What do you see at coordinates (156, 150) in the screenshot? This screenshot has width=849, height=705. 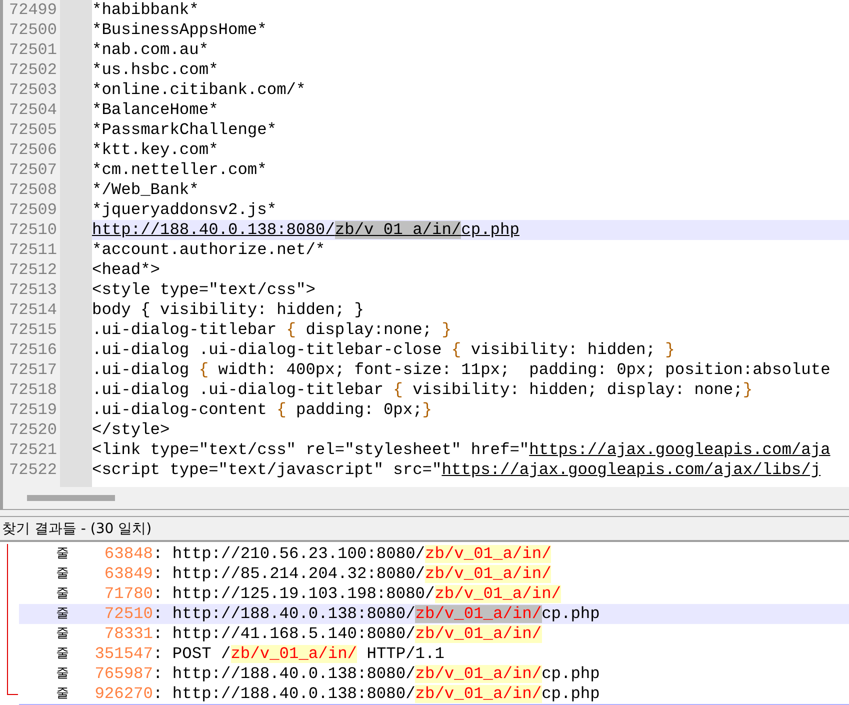 I see `code-line: *ktt.key.com*` at bounding box center [156, 150].